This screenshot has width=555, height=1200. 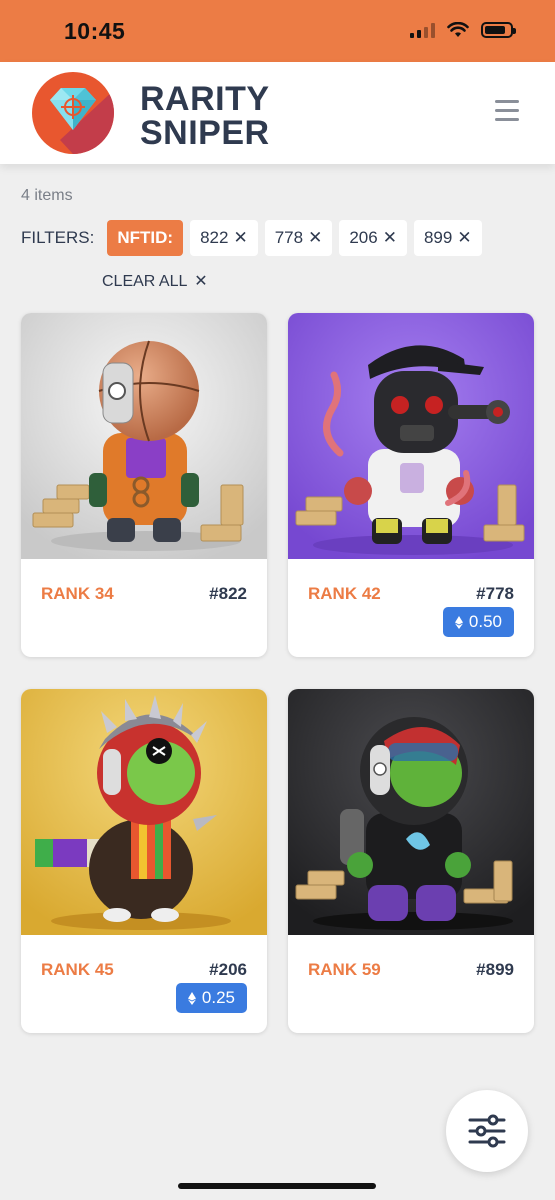 I want to click on nft-card: RANK 34 #822, so click(x=144, y=485).